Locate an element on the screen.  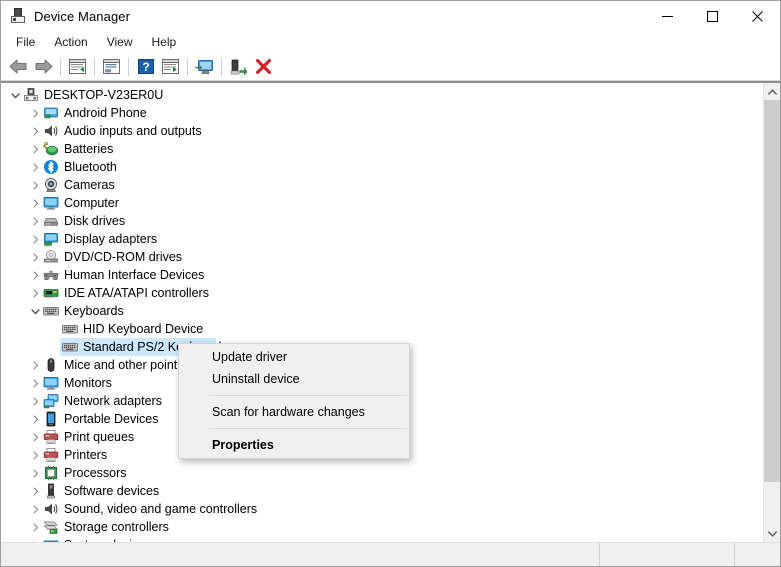
scrollbar-up-arrow is located at coordinates (772, 91).